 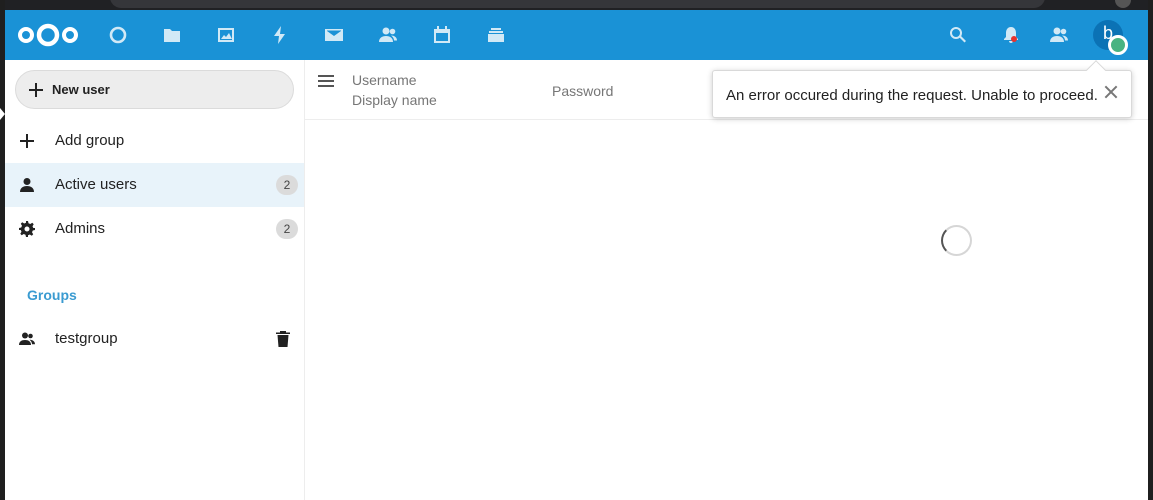 What do you see at coordinates (27, 229) in the screenshot?
I see `admin-gear-icon` at bounding box center [27, 229].